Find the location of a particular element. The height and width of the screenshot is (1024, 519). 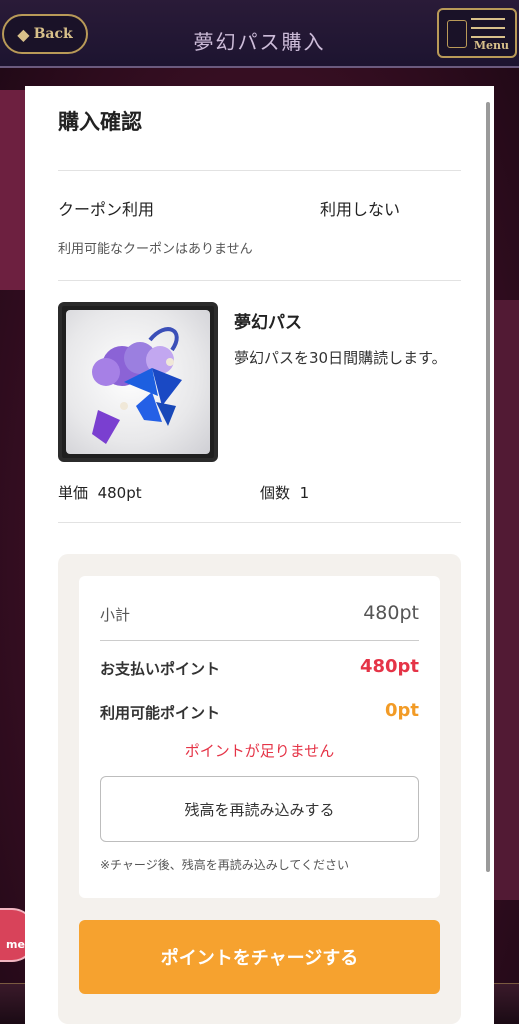

charge-points-button: ポイントをチャージする is located at coordinates (259, 957).